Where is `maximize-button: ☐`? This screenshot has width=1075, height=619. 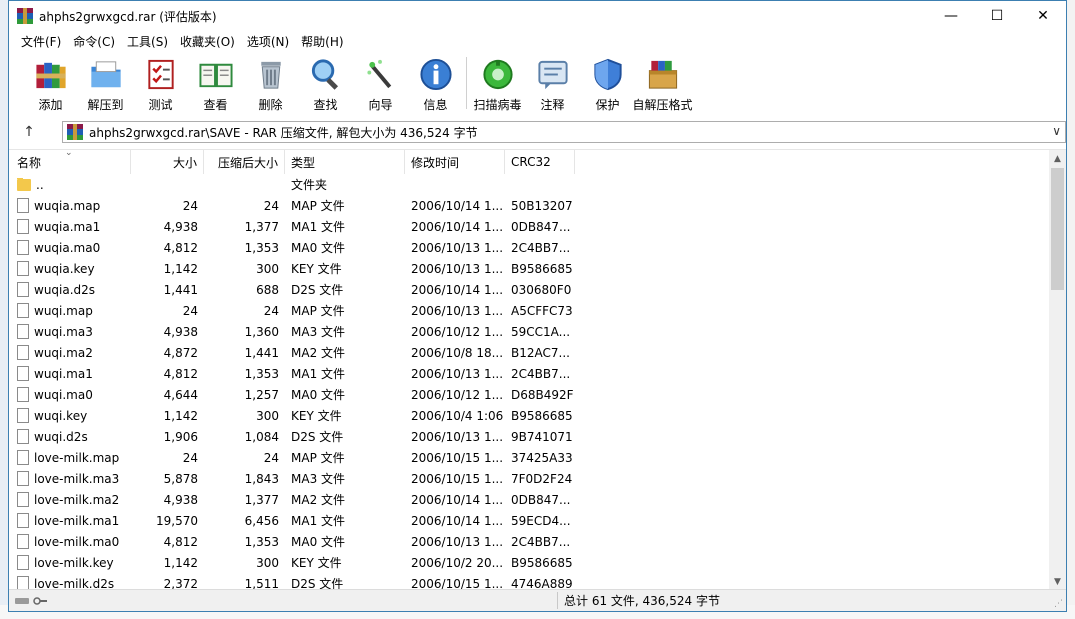
maximize-button: ☐ is located at coordinates (997, 16).